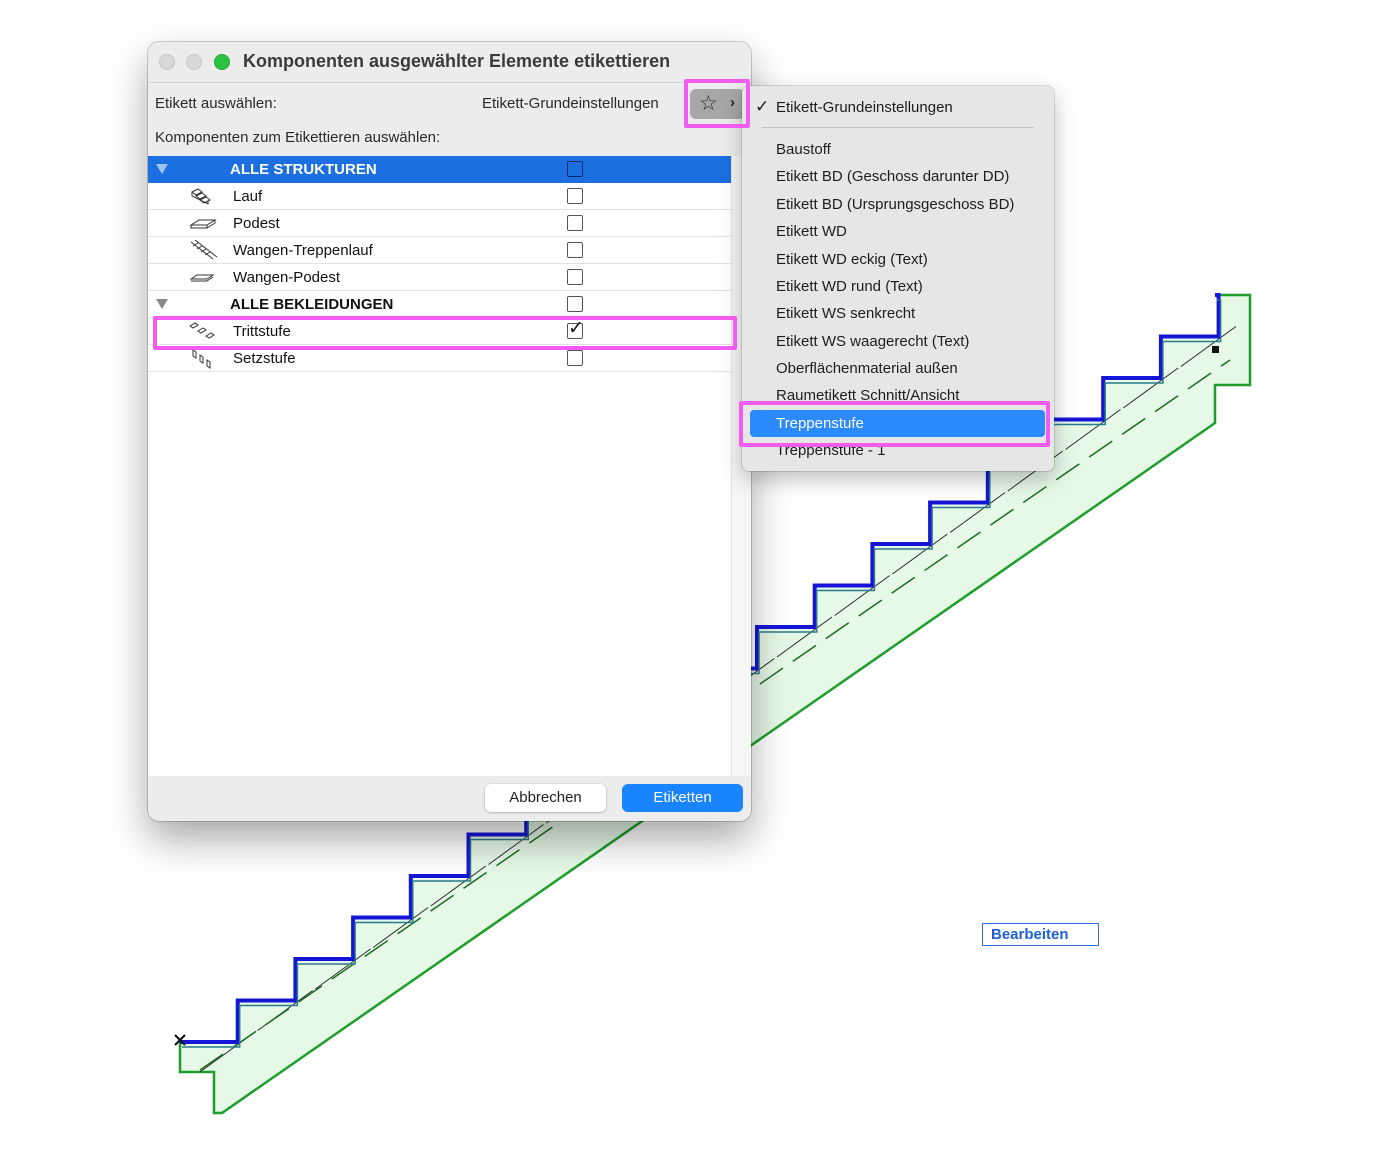  What do you see at coordinates (256, 223) in the screenshot?
I see `item-label: Podest` at bounding box center [256, 223].